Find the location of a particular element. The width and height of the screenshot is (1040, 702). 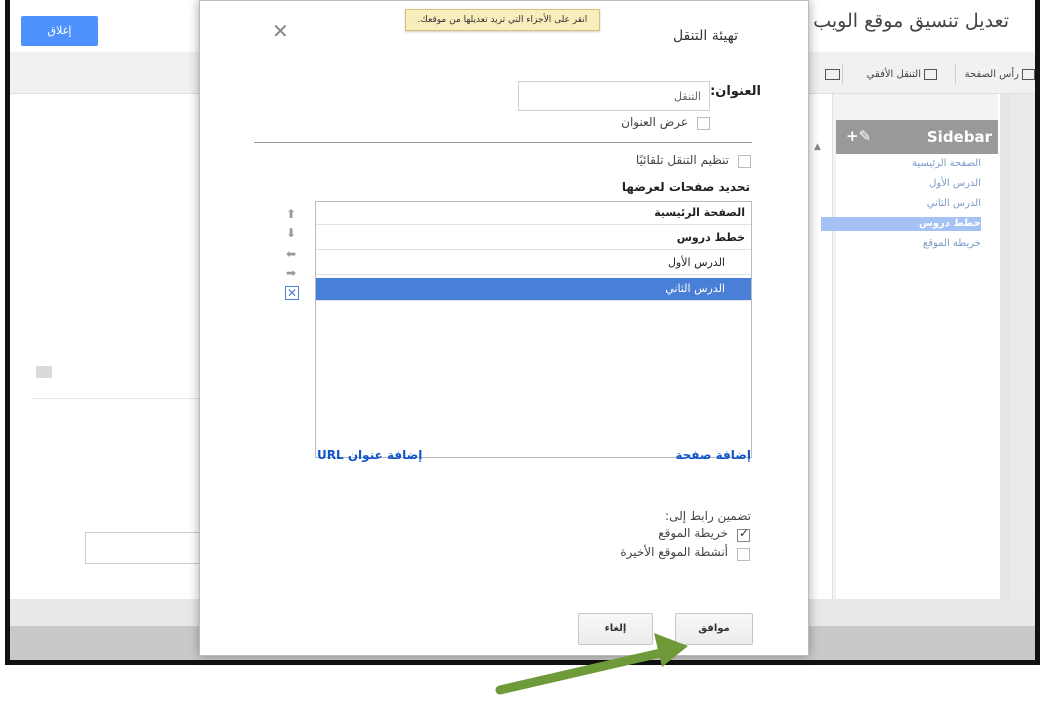

dialog-title: تهيئة التنقل is located at coordinates (705, 36).